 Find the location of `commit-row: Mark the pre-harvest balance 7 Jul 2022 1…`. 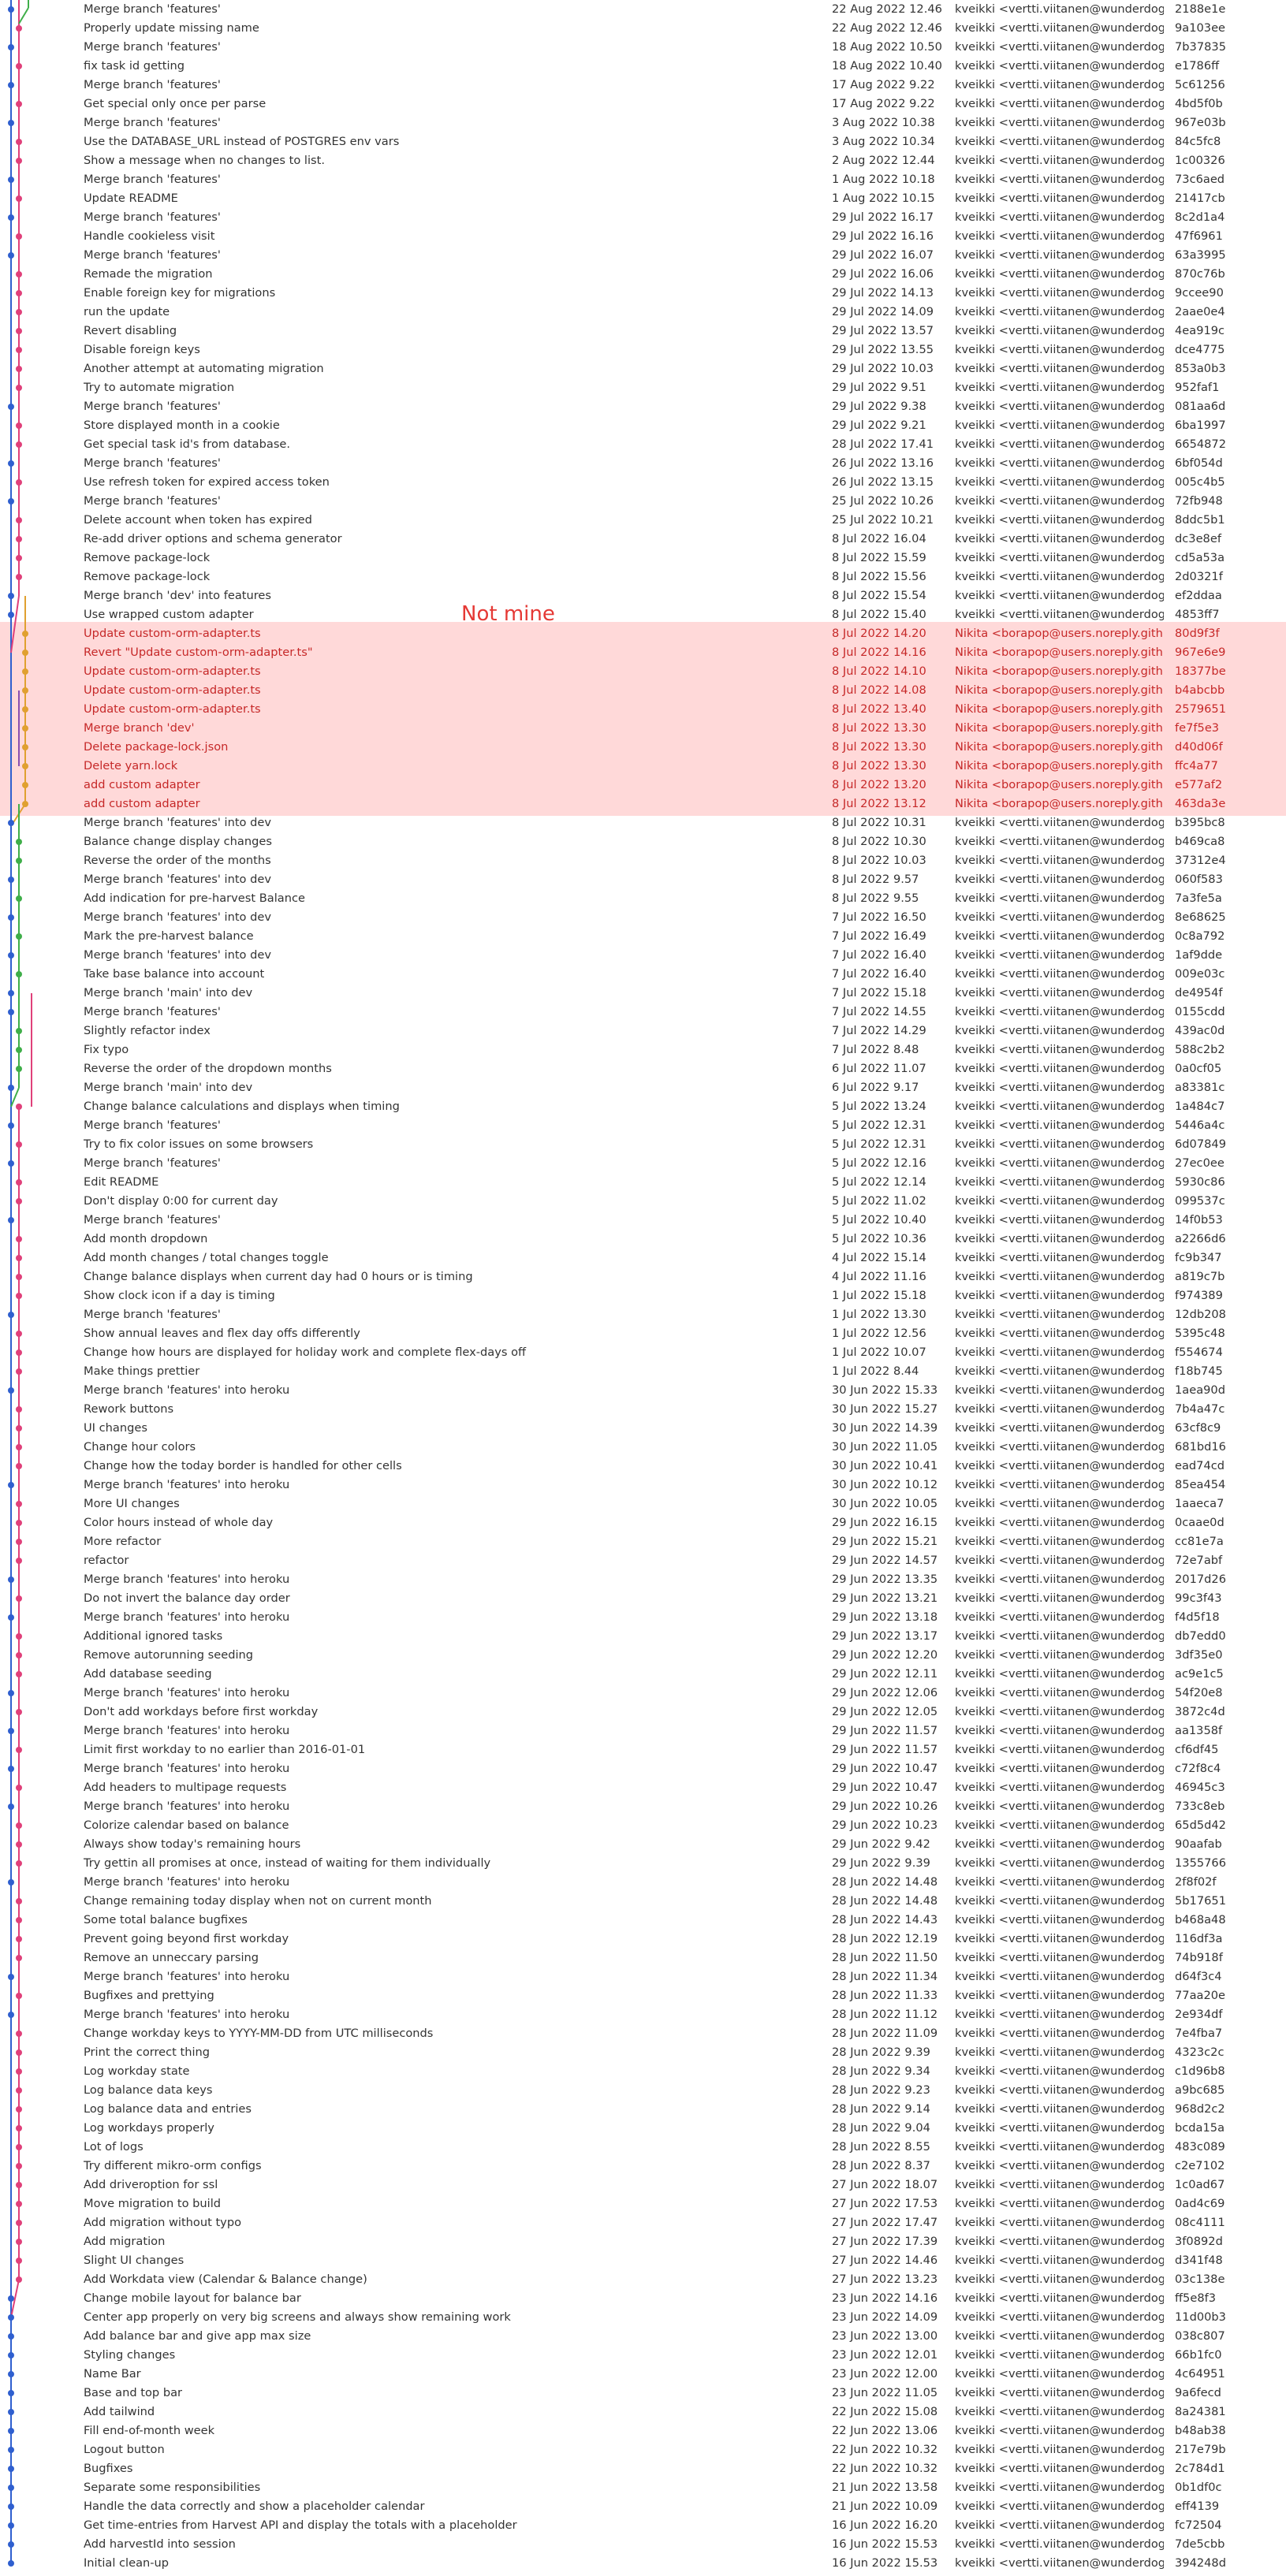

commit-row: Mark the pre-harvest balance 7 Jul 2022 1… is located at coordinates (643, 936).